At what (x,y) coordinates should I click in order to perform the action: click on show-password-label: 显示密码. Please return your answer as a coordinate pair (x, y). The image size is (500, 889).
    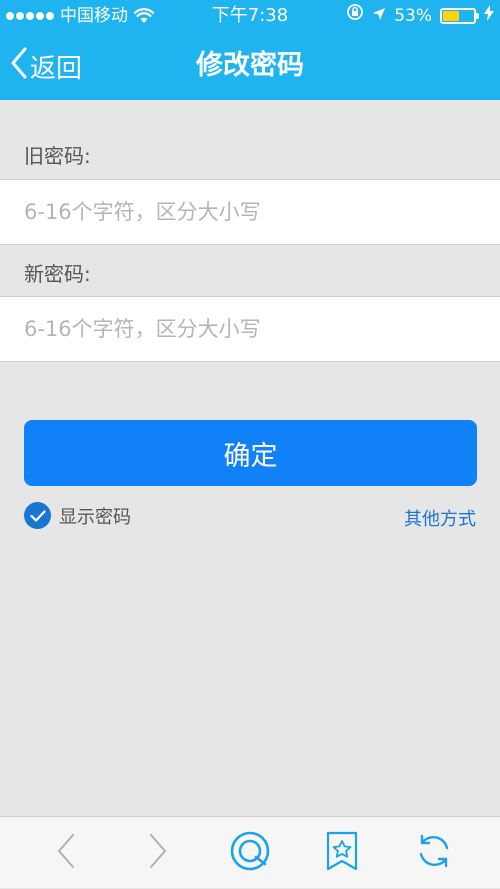
    Looking at the image, I should click on (95, 517).